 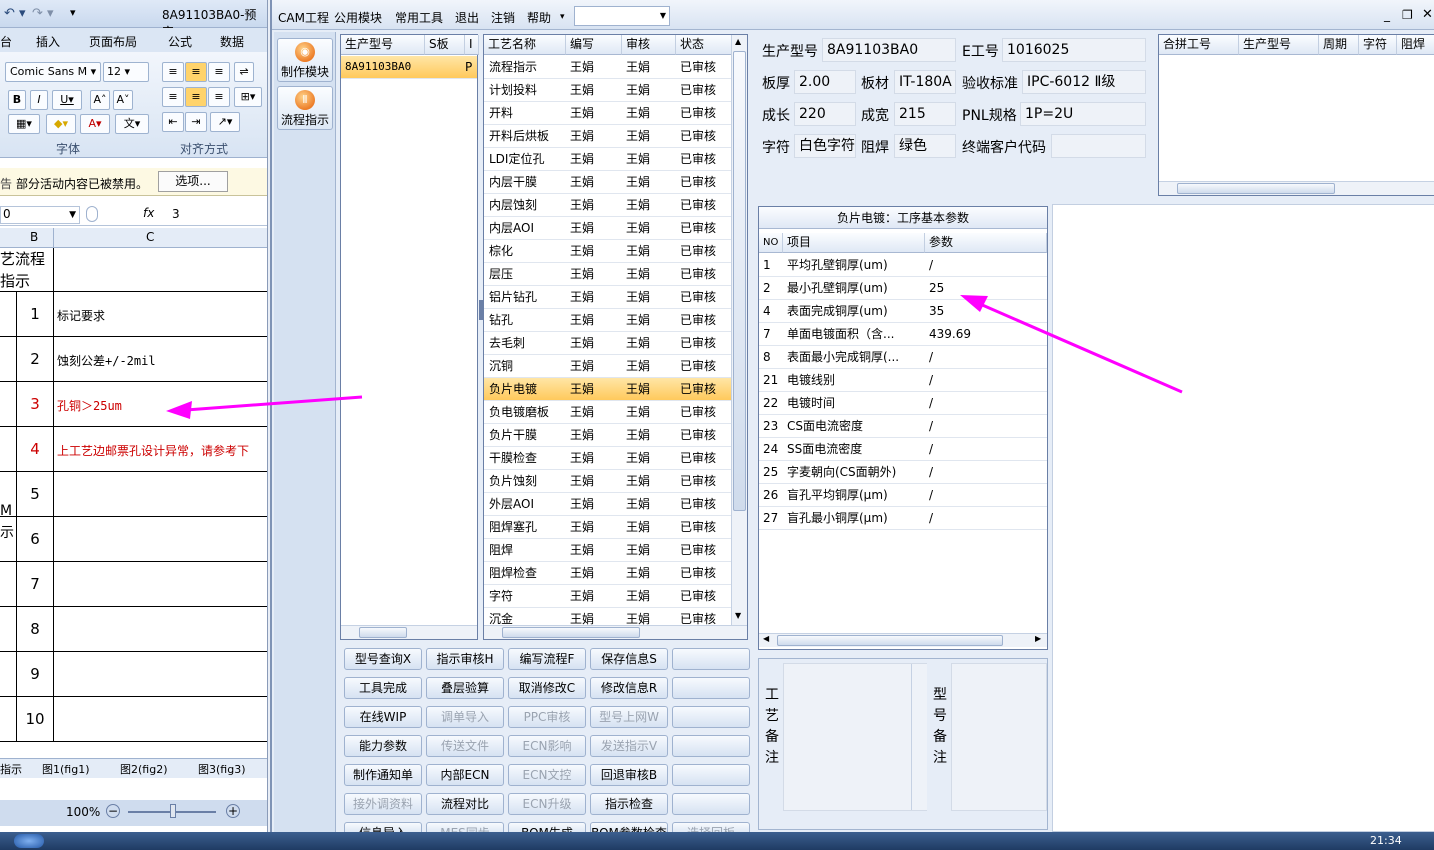 What do you see at coordinates (1386, 840) in the screenshot?
I see `clock: 21:34` at bounding box center [1386, 840].